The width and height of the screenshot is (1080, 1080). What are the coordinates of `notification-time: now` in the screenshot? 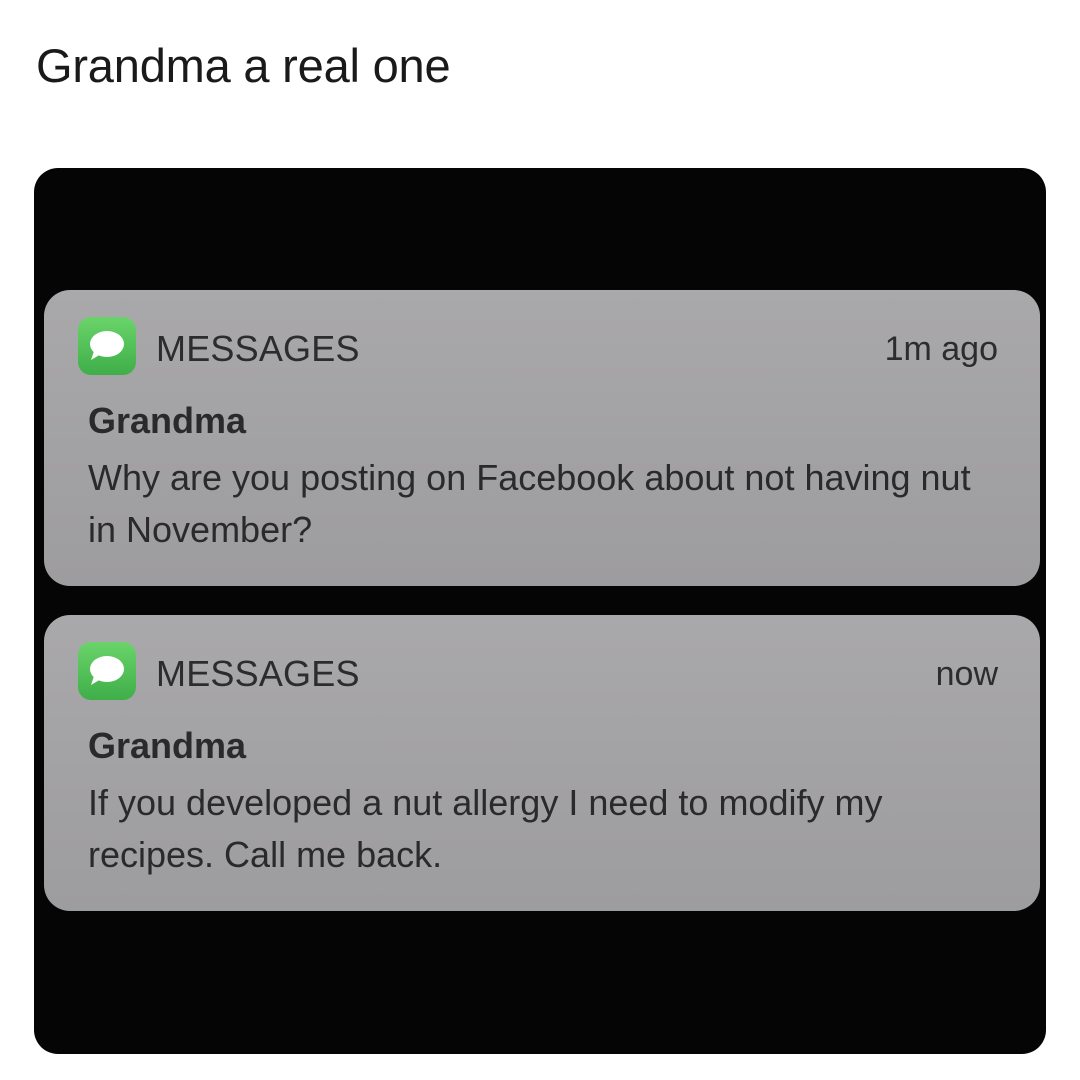 It's located at (966, 674).